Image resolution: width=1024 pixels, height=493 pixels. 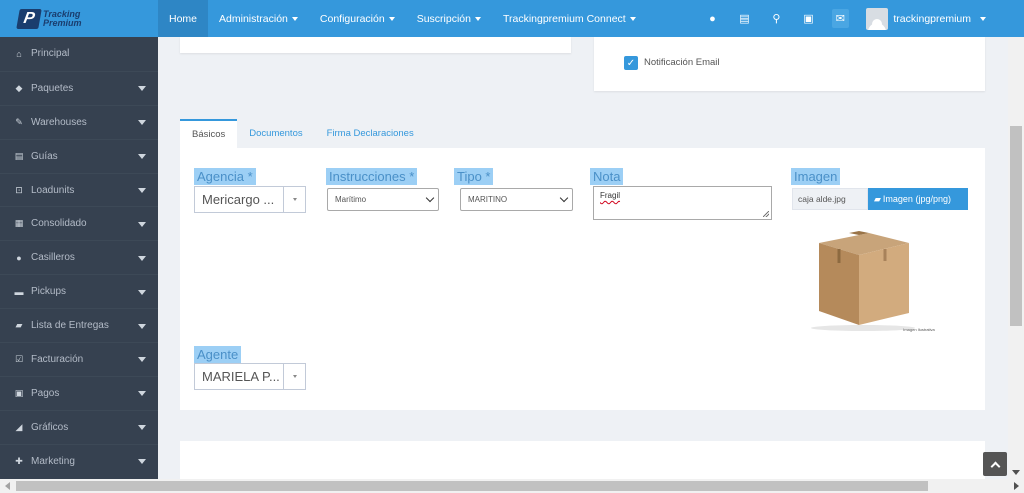 I want to click on nav-administracion: Administración, so click(x=258, y=18).